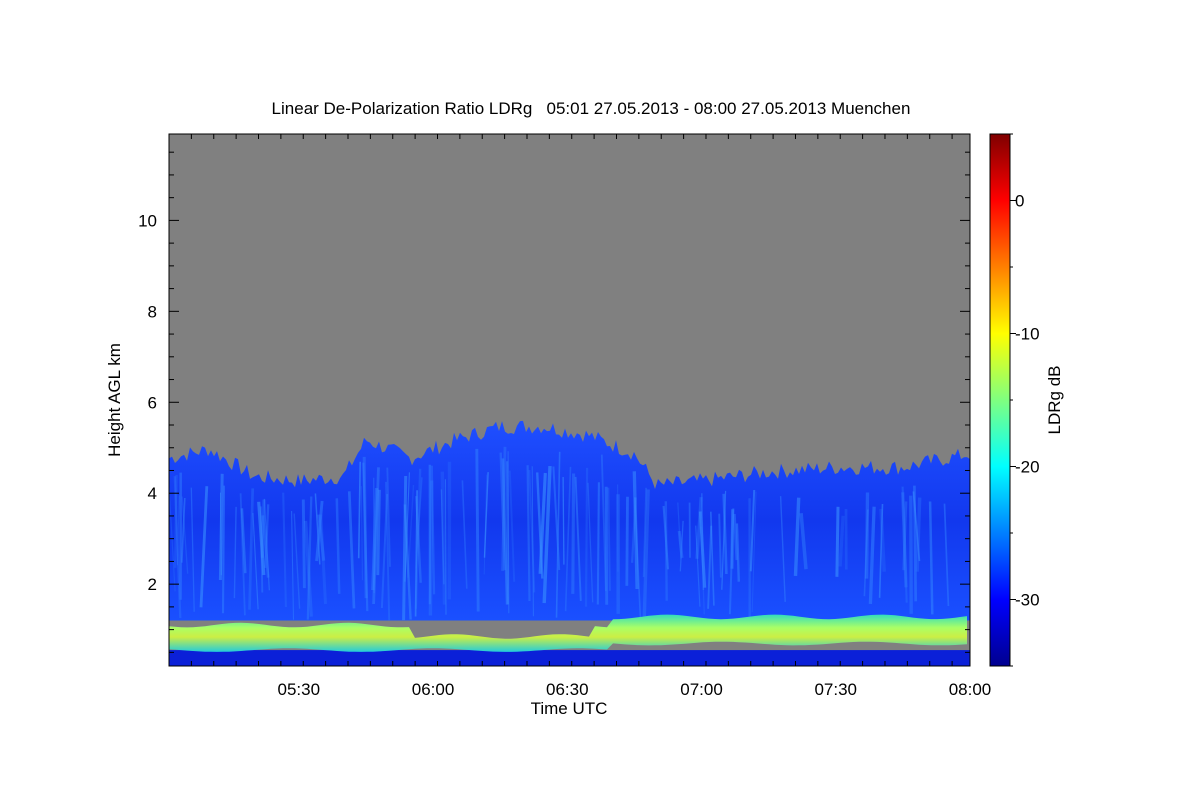  I want to click on colorbar-tick-label: -10, so click(1027, 334).